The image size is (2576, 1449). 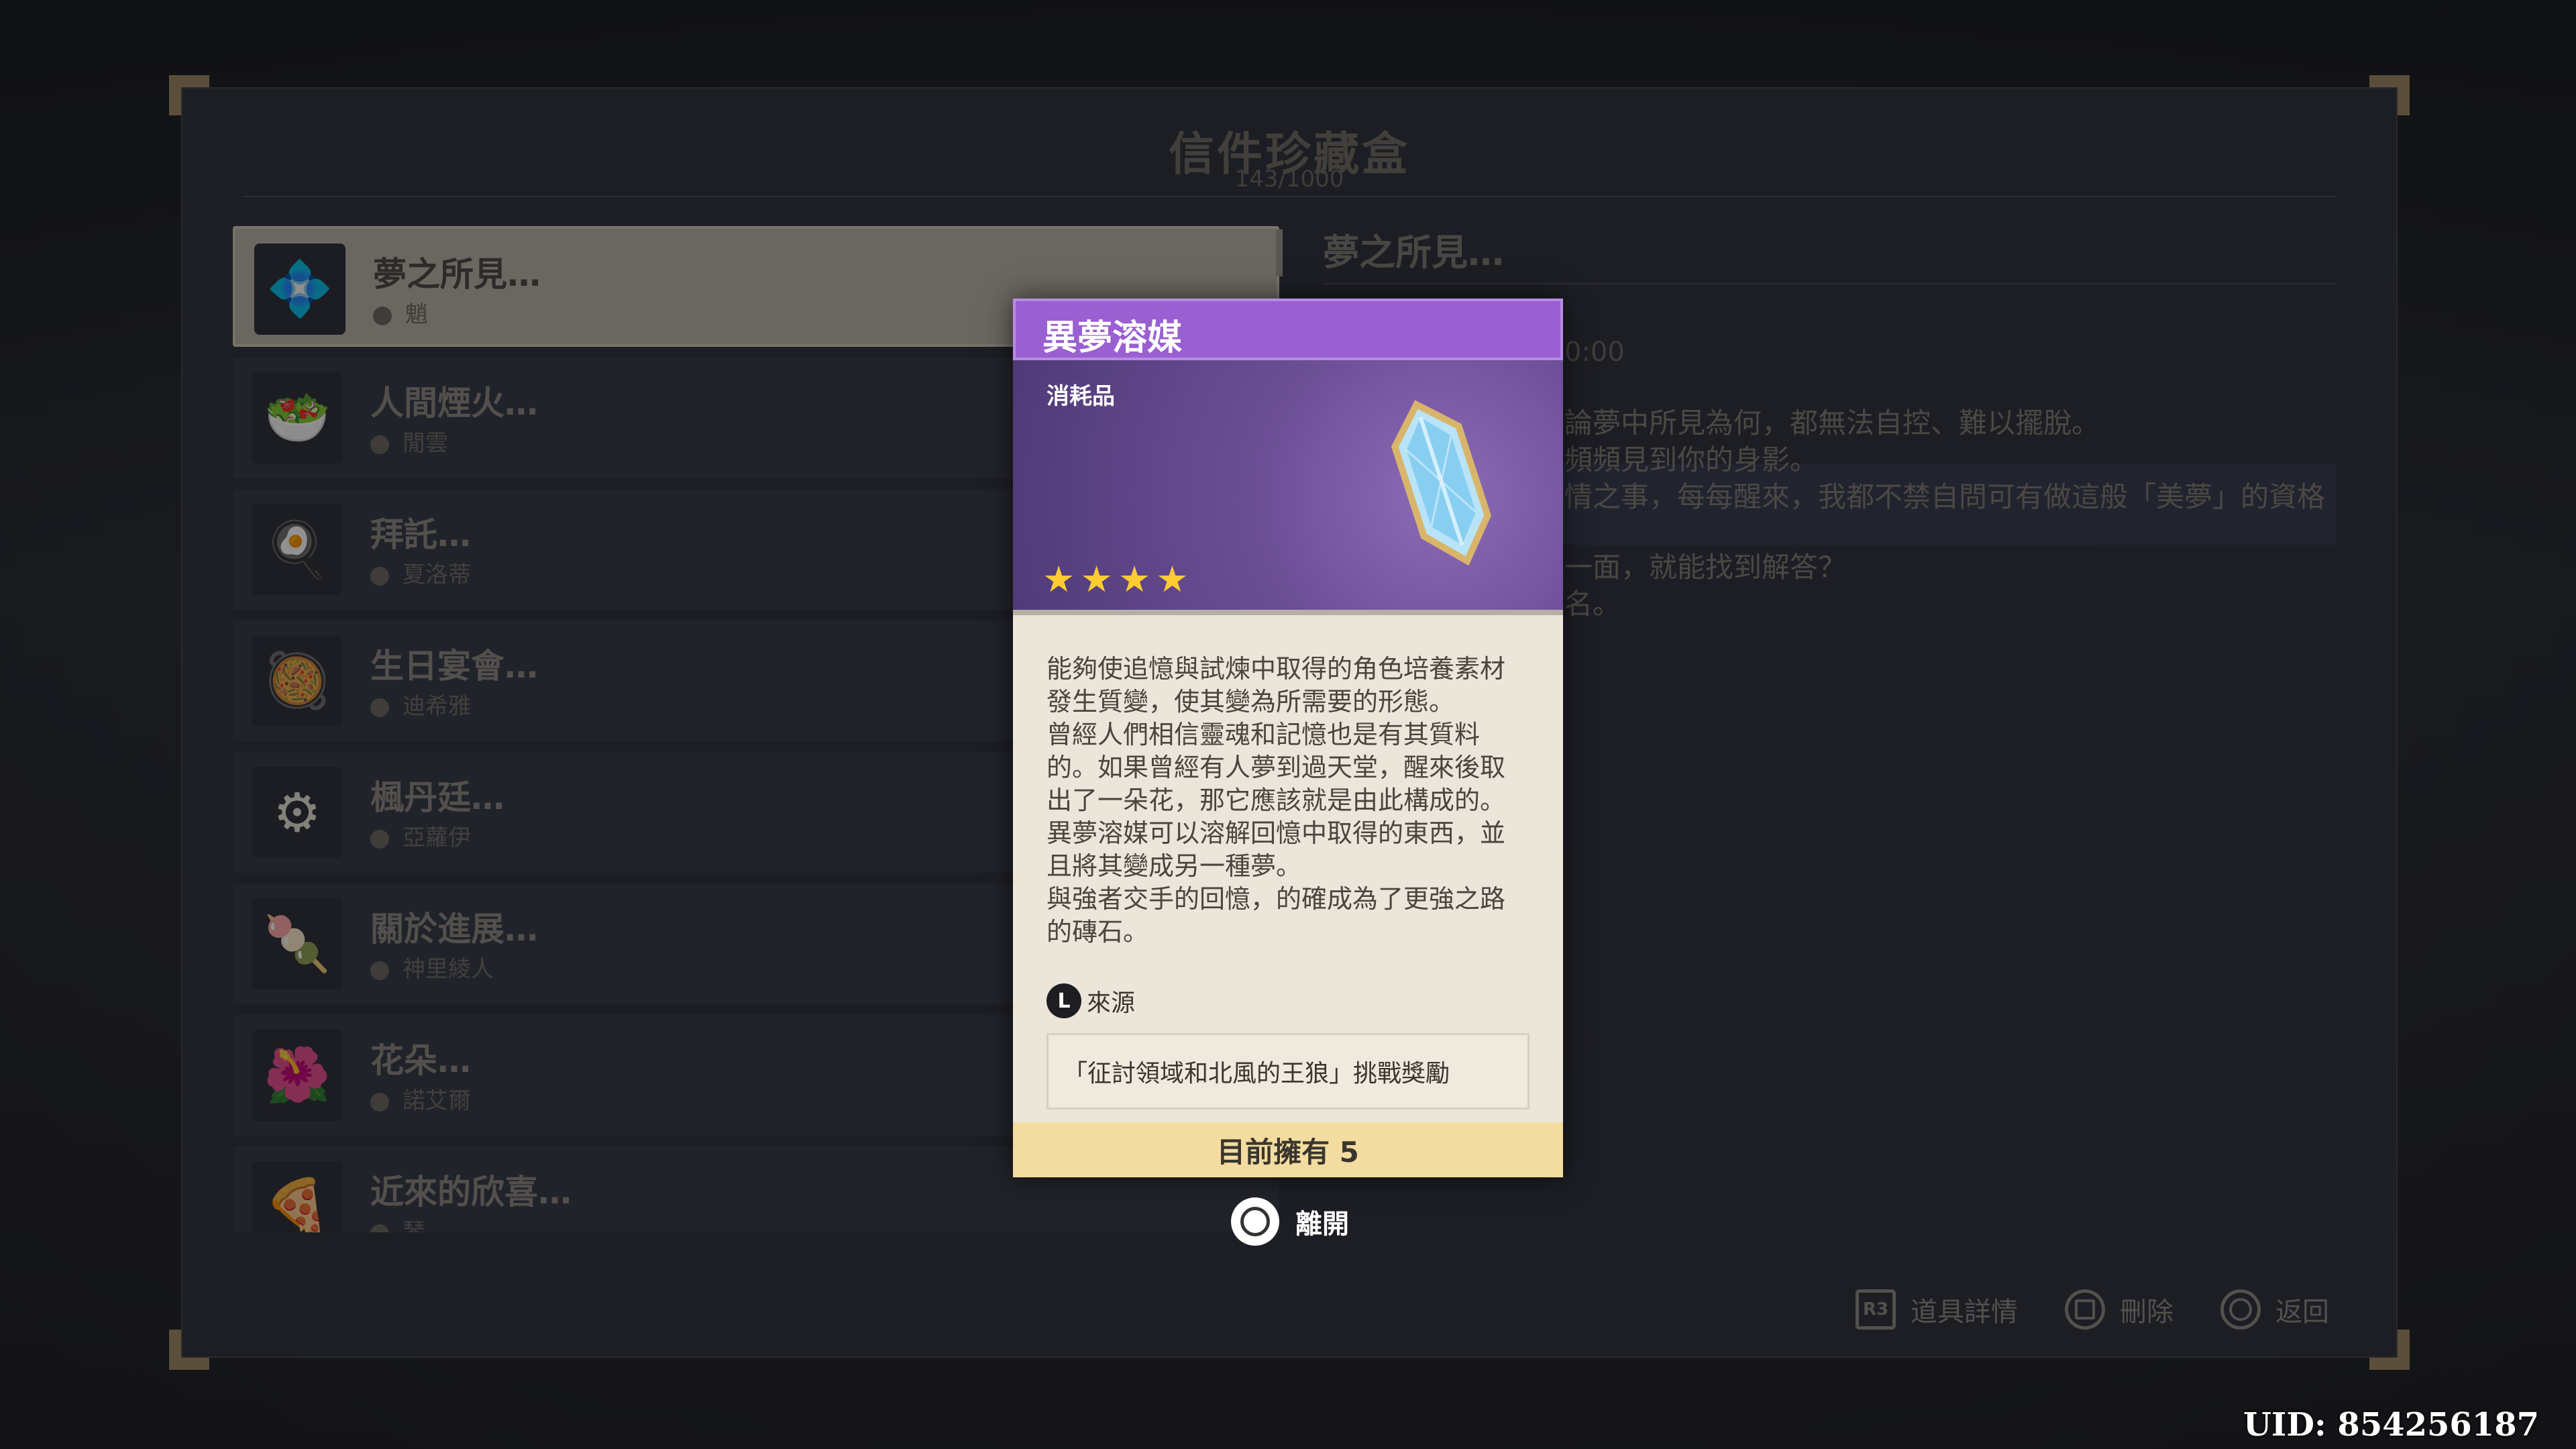 I want to click on description-paragraph: 能夠使追憶與試煉中取得的角色培養素材發生質變，使其變為所需要的形態。, so click(x=1276, y=685).